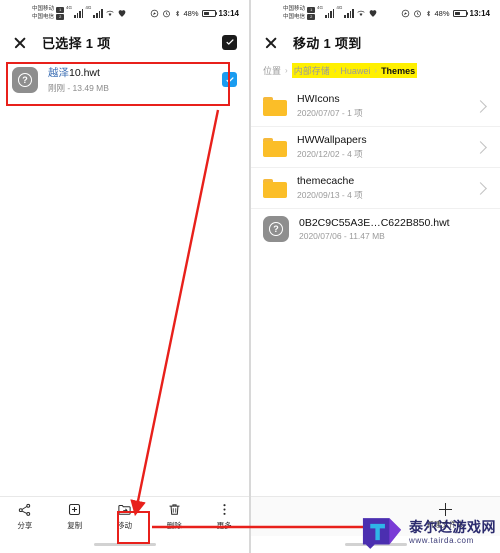 The image size is (500, 553). What do you see at coordinates (25, 509) in the screenshot?
I see `share-icon` at bounding box center [25, 509].